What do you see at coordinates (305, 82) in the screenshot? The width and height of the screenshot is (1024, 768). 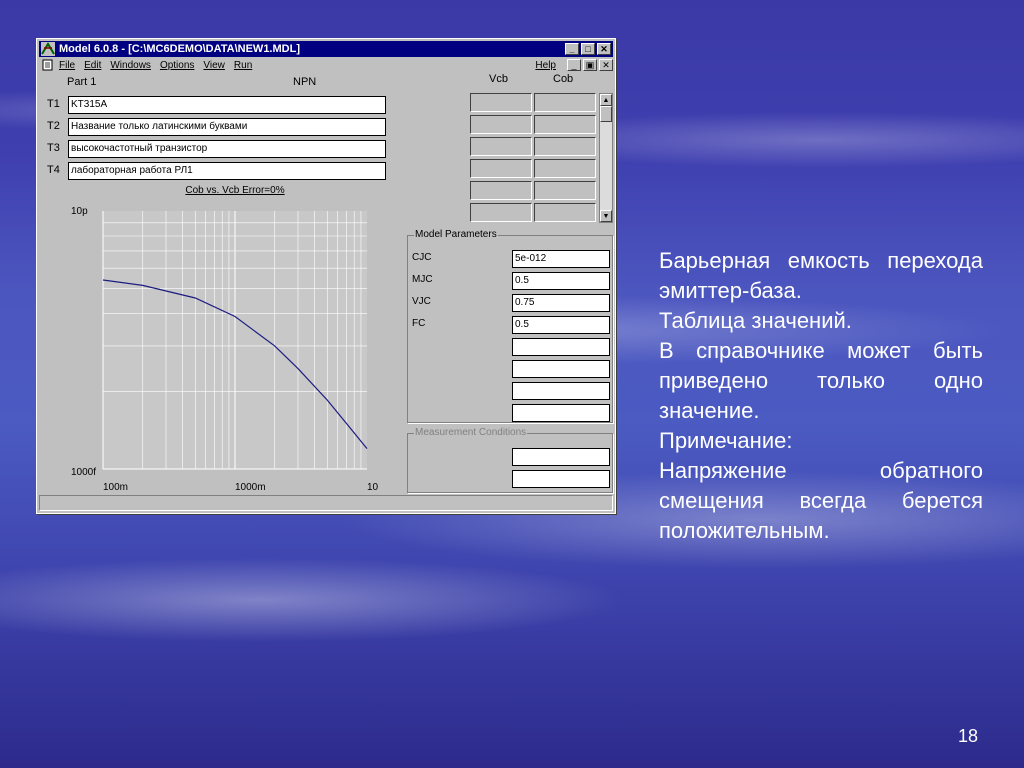 I see `transistor-type-label: NPN` at bounding box center [305, 82].